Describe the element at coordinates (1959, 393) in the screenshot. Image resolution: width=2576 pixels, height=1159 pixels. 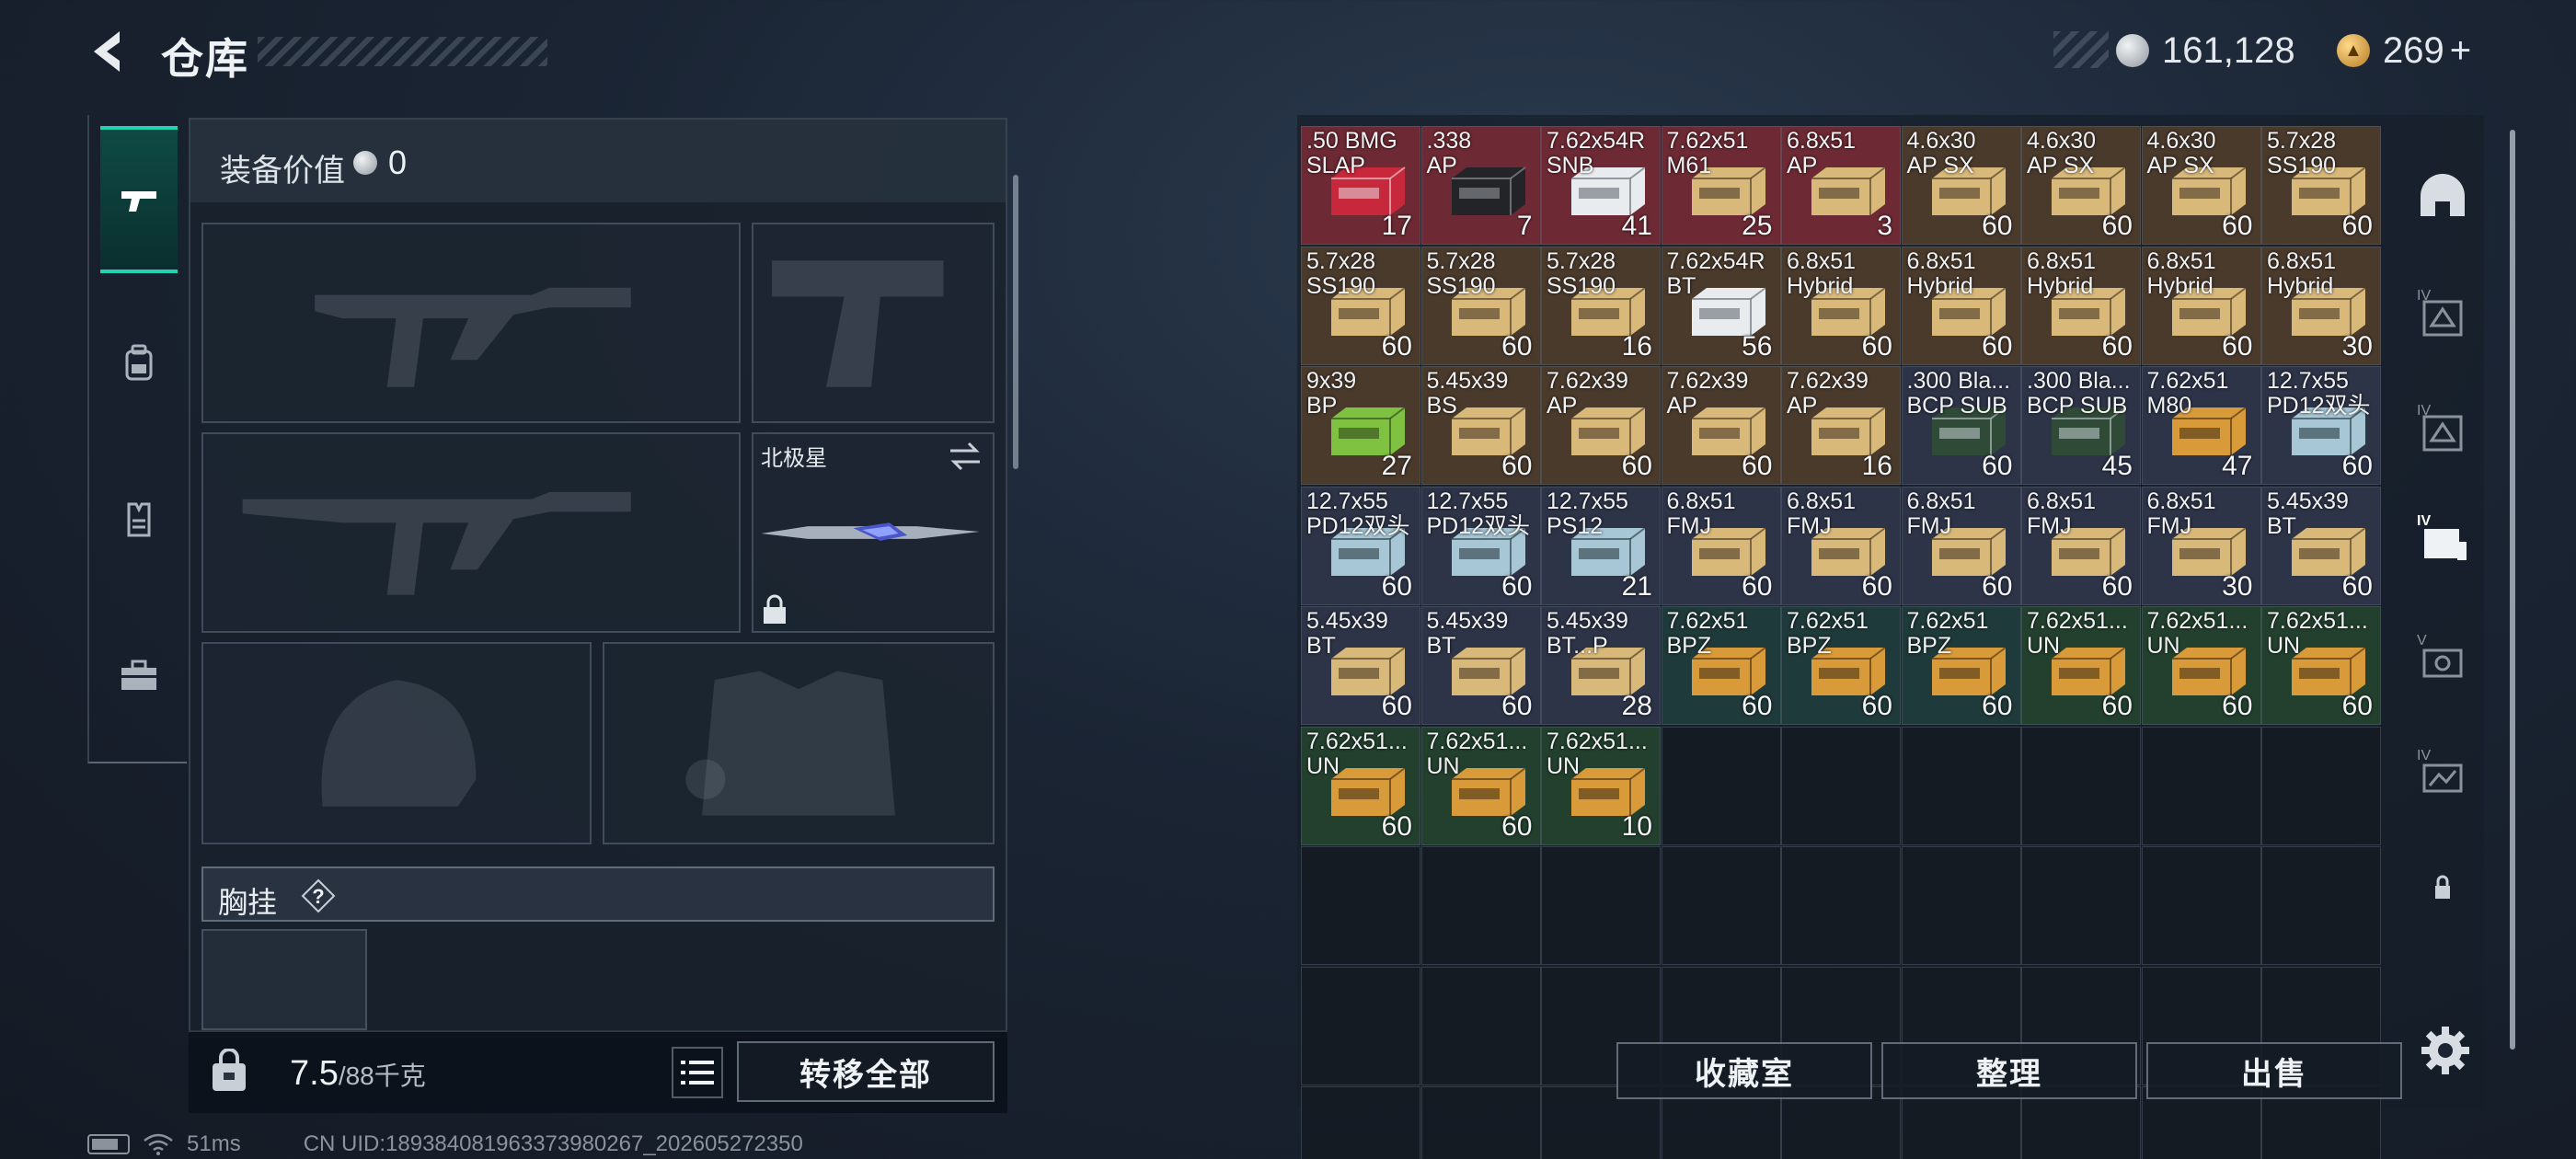
I see `ammo-name: .300 Bla... BCP SUB` at that location.